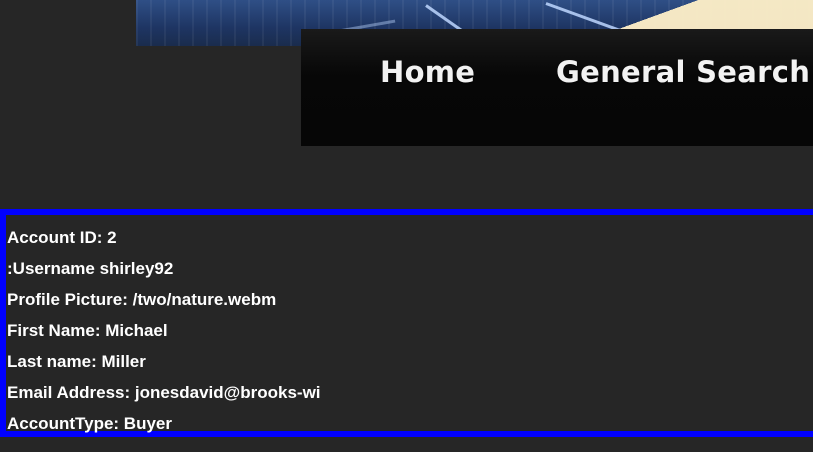 Image resolution: width=813 pixels, height=452 pixels. Describe the element at coordinates (427, 72) in the screenshot. I see `nav-home-link: Home` at that location.